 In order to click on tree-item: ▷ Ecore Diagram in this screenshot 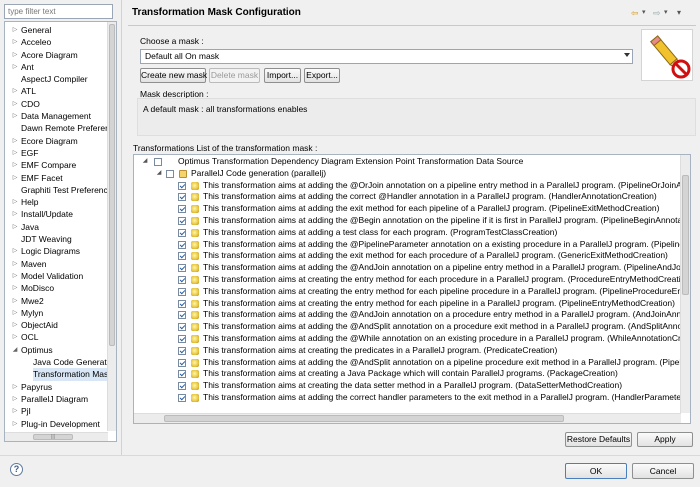, I will do `click(56, 141)`.